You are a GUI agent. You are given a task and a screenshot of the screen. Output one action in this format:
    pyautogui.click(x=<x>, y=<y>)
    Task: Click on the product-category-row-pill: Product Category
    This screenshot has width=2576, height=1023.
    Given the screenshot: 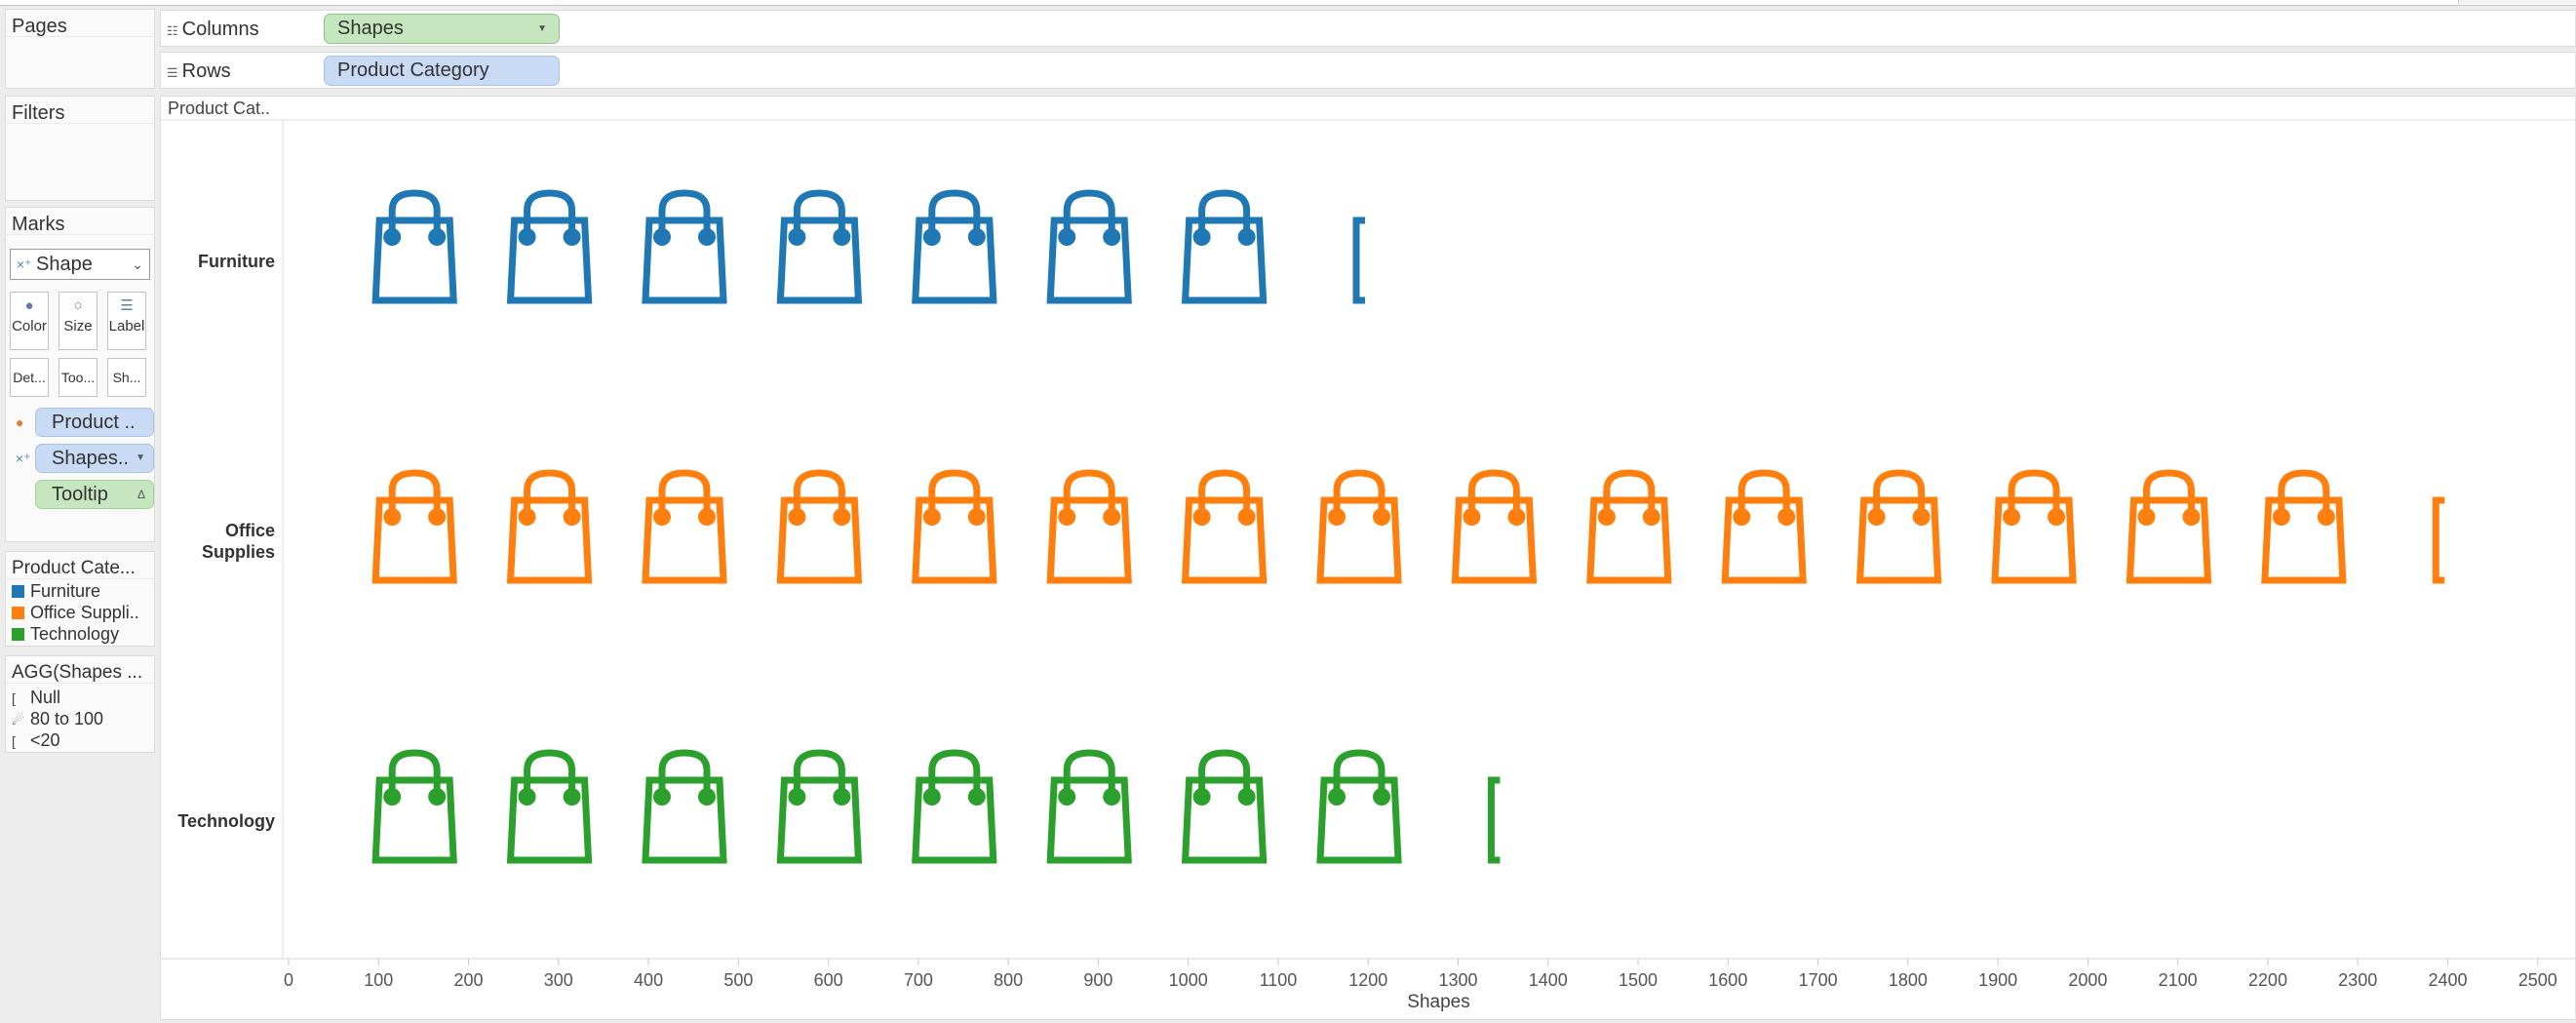 What is the action you would take?
    pyautogui.click(x=442, y=71)
    